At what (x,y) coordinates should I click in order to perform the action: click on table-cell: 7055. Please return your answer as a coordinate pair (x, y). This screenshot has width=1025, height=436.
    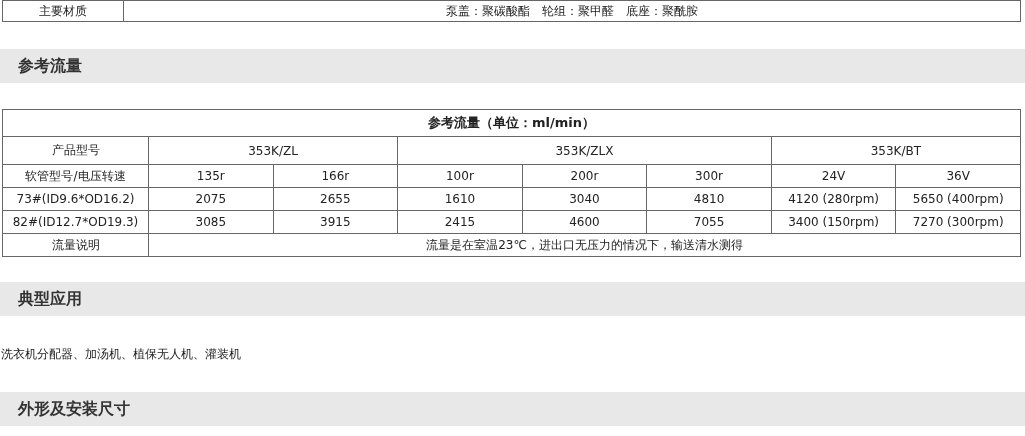
    Looking at the image, I should click on (709, 222).